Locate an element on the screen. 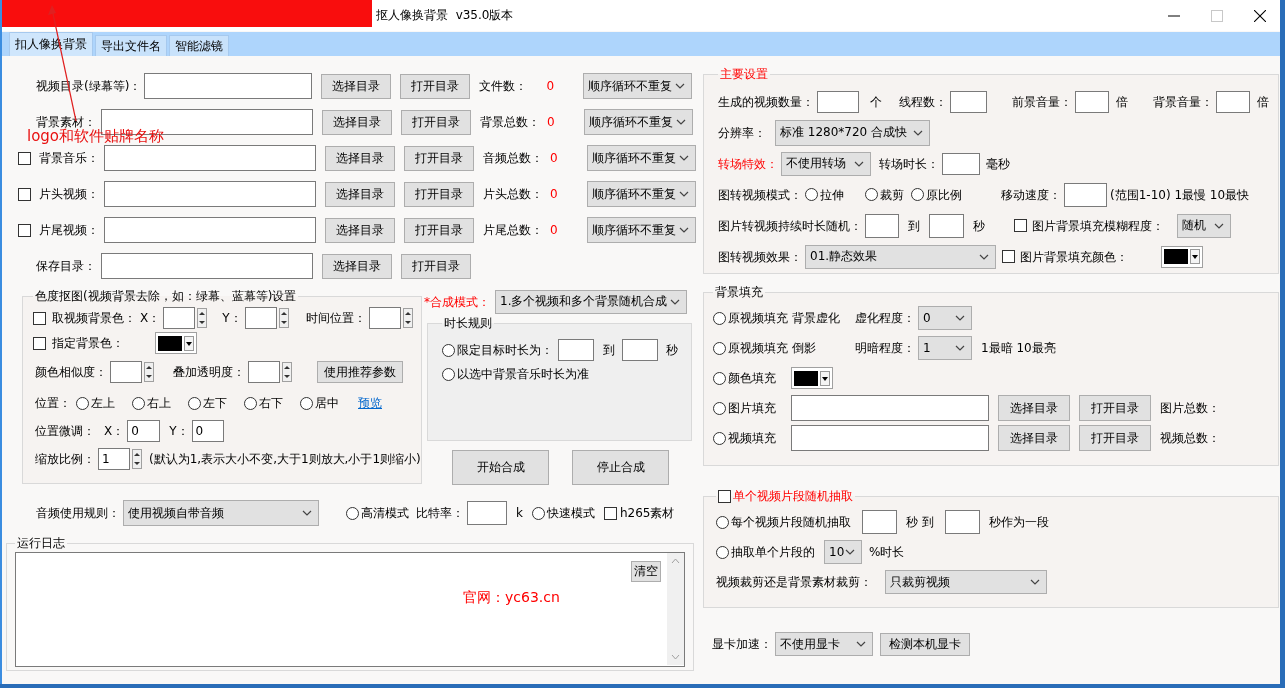 Image resolution: width=1285 pixels, height=688 pixels. number-field: 1 is located at coordinates (114, 459).